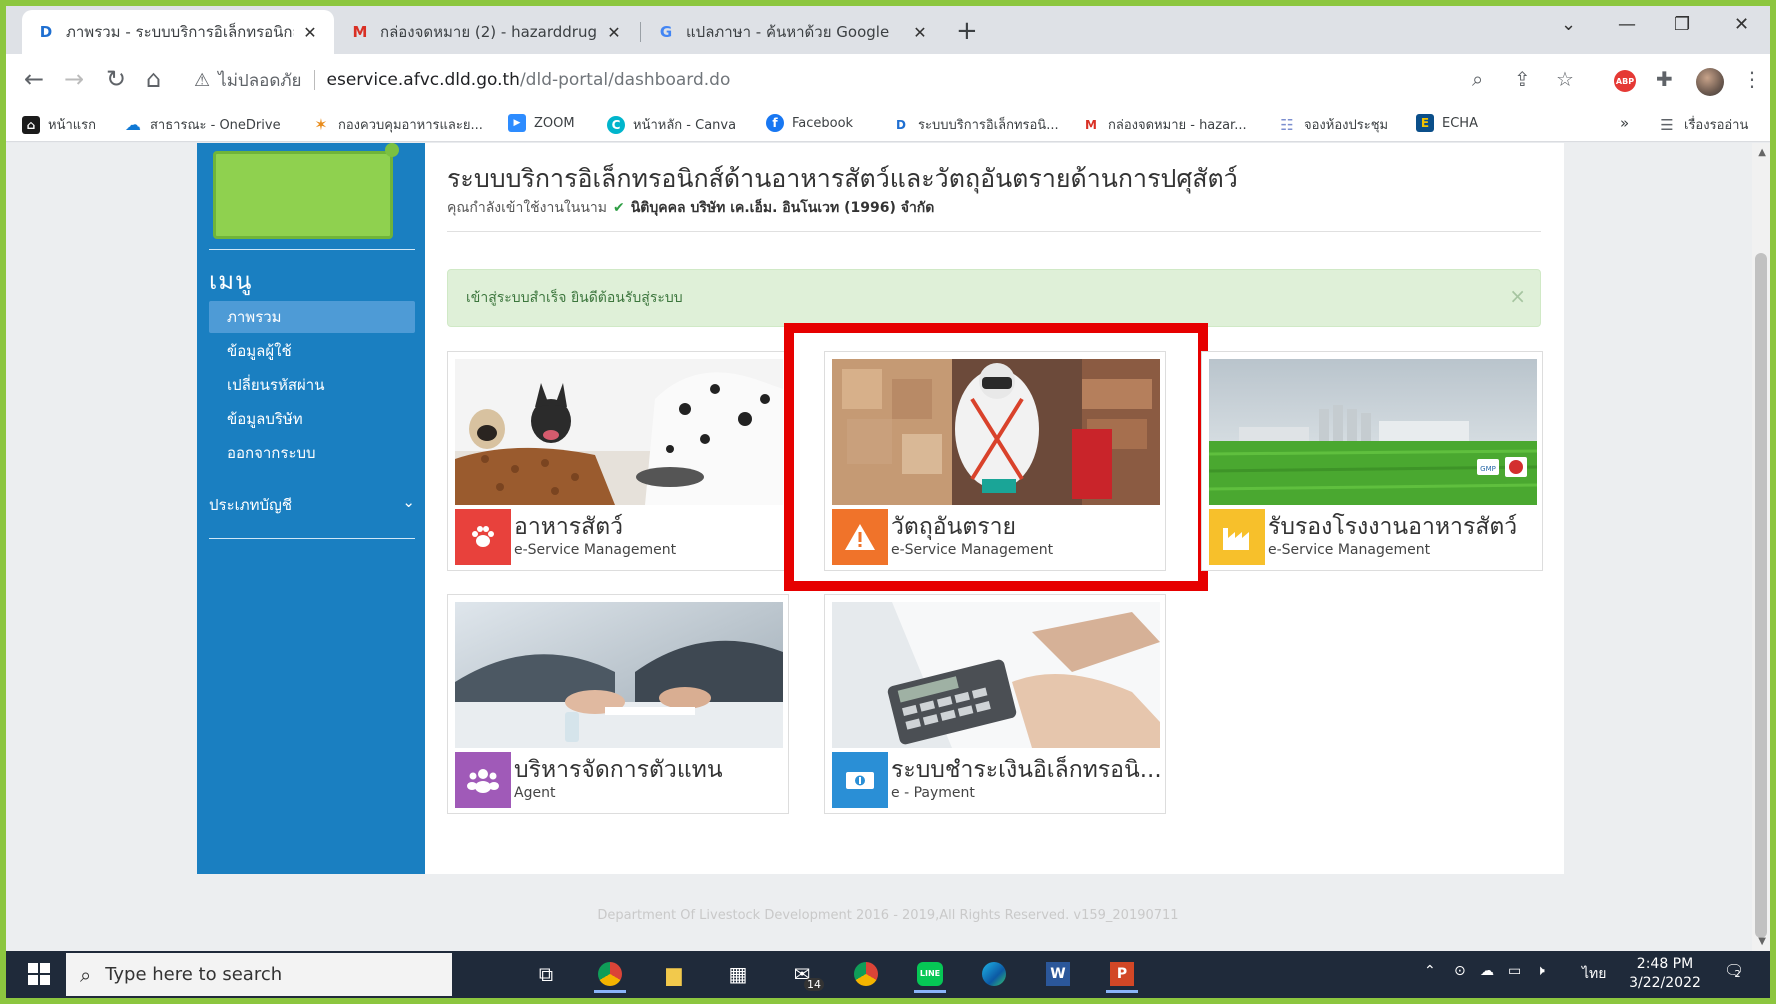 Image resolution: width=1776 pixels, height=1004 pixels. I want to click on url-host: eservice.afvc.dld.go.th, so click(423, 80).